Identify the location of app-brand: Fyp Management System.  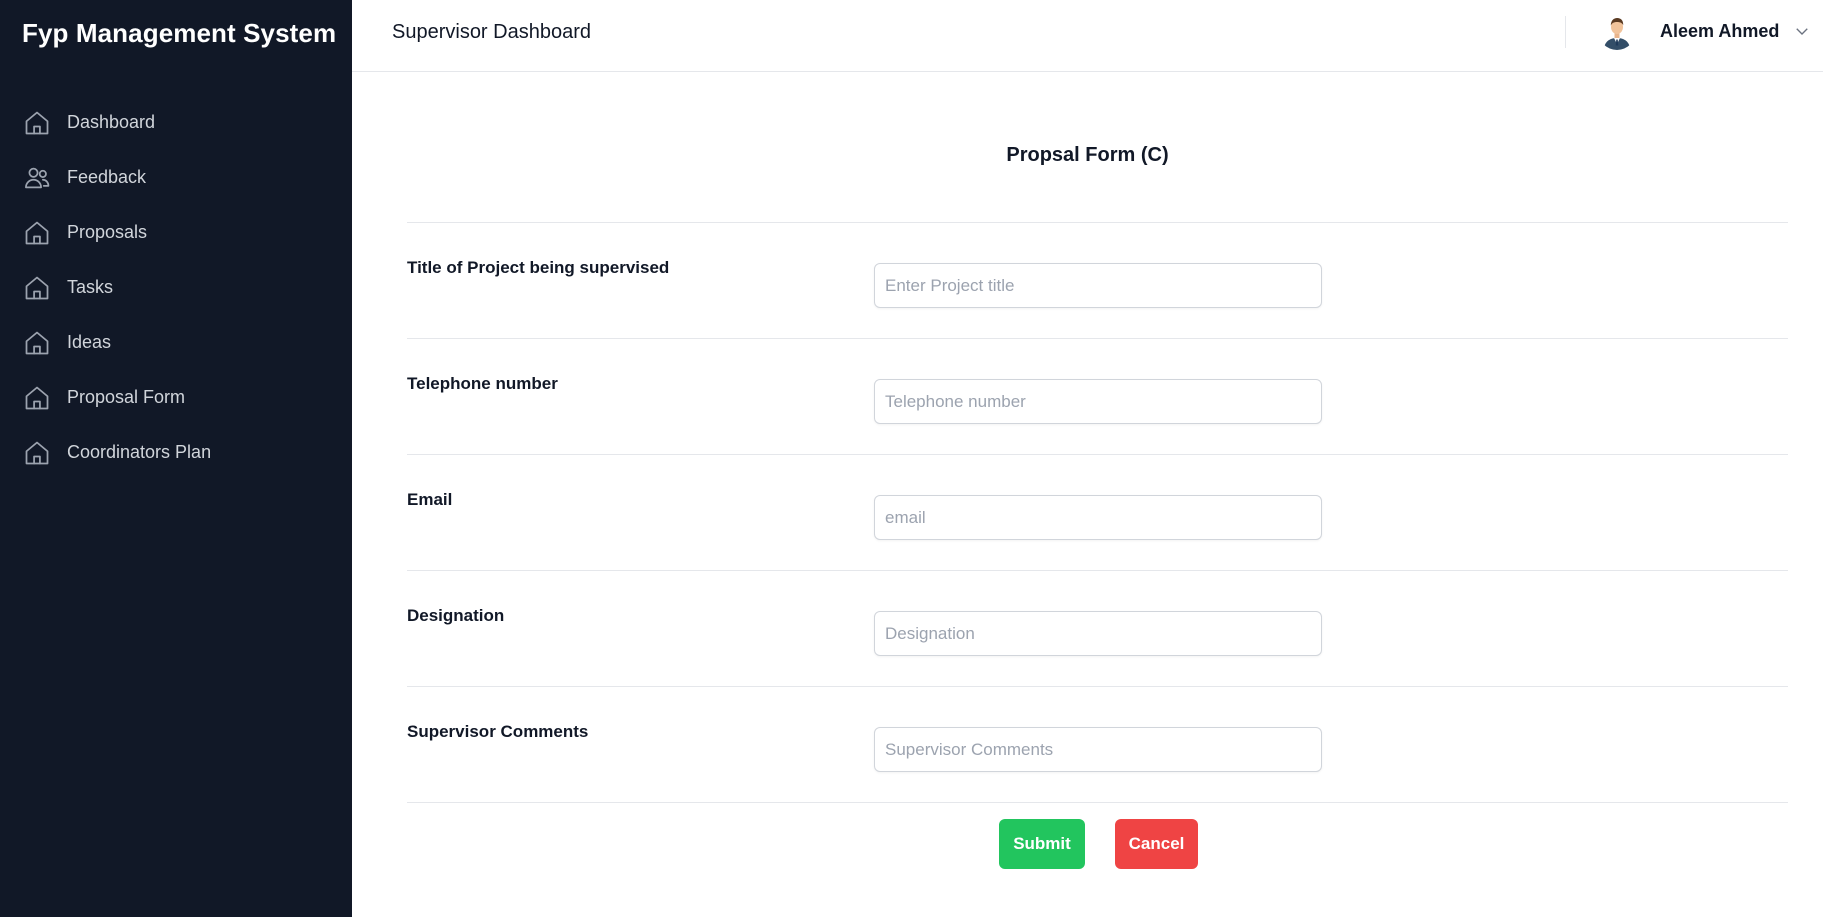
(179, 33).